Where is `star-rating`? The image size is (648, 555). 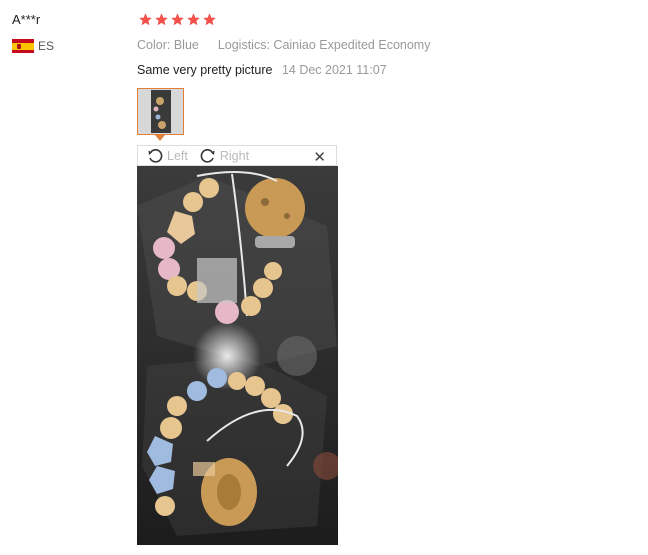
star-rating is located at coordinates (177, 19).